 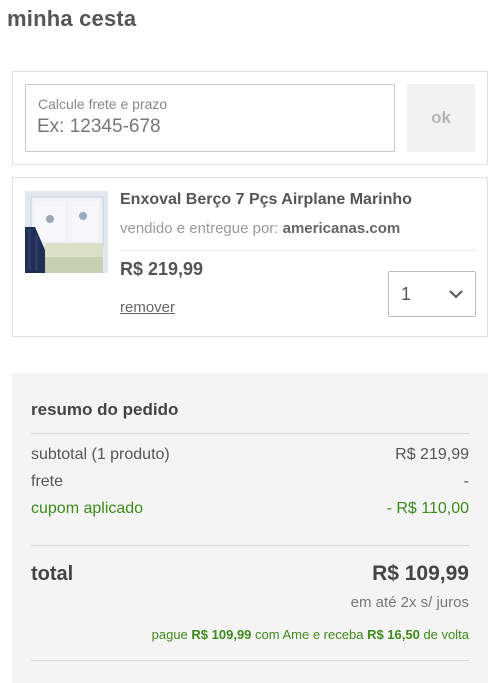 What do you see at coordinates (250, 511) in the screenshot?
I see `coupon-row: cupom aplicado - R$ 110,00` at bounding box center [250, 511].